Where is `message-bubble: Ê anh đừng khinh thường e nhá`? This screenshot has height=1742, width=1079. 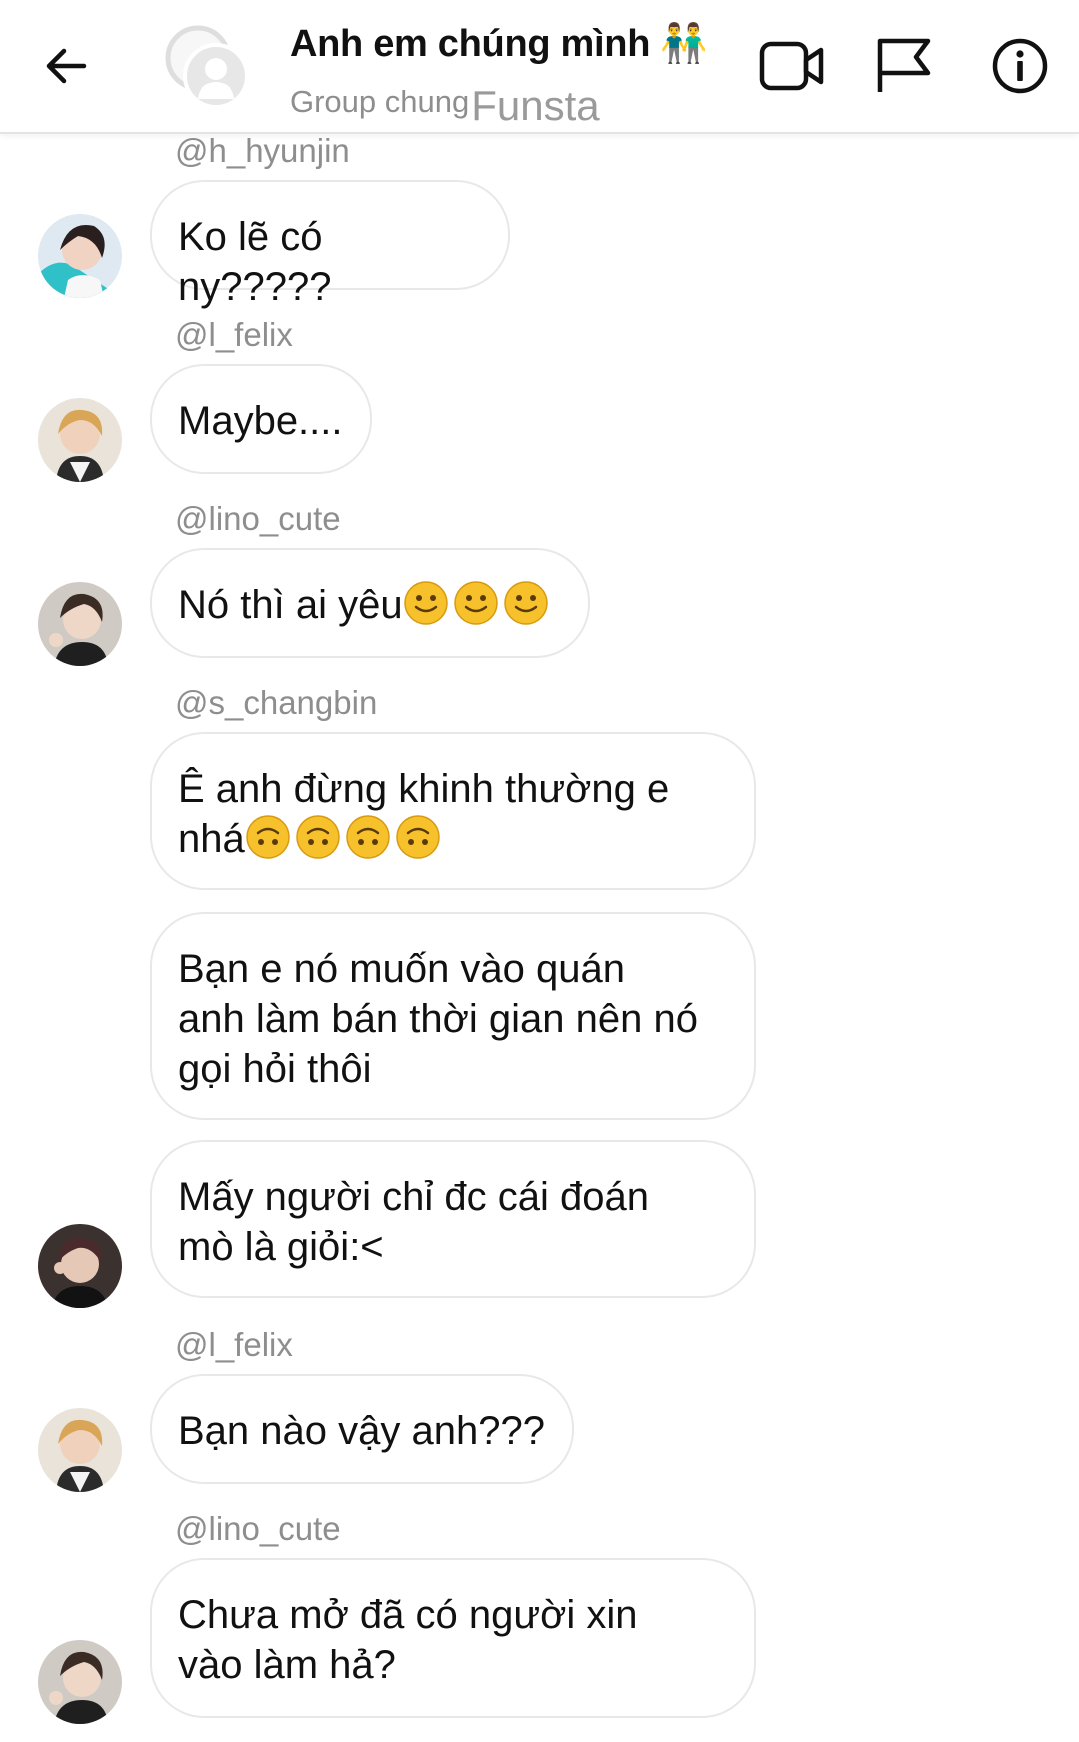
message-bubble: Ê anh đừng khinh thường e nhá is located at coordinates (453, 811).